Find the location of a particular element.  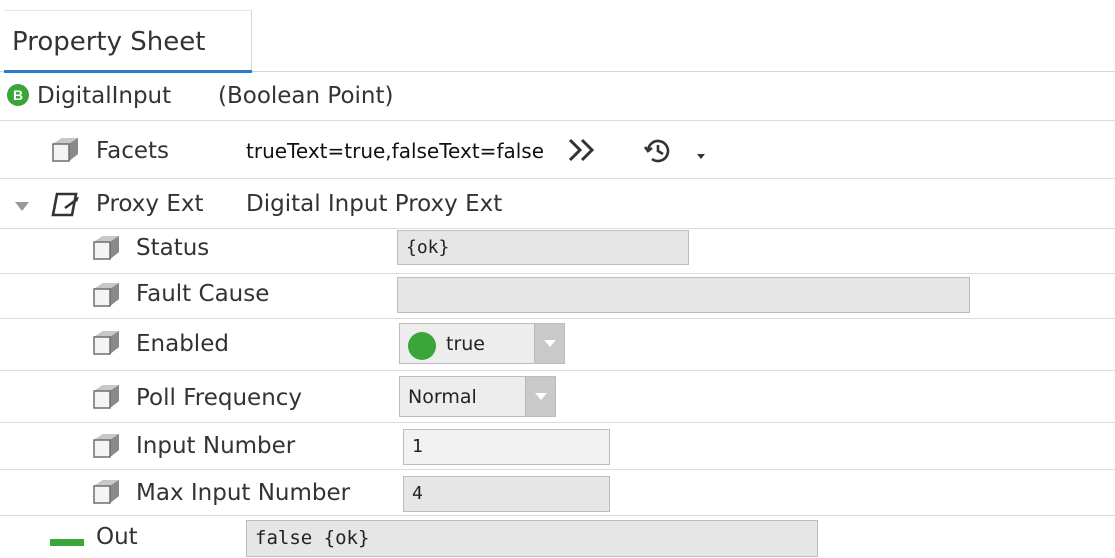

root-name: DigitalInput is located at coordinates (104, 96).